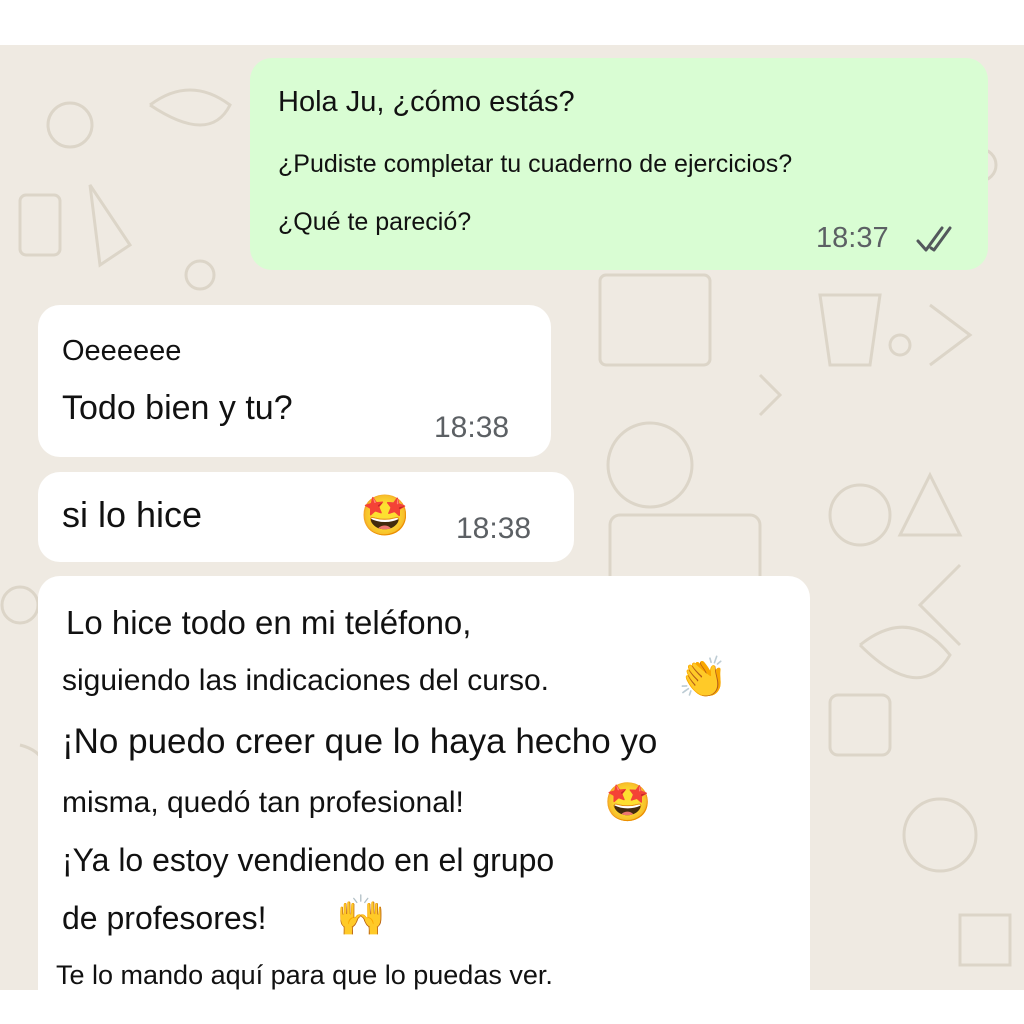 The image size is (1024, 1024). What do you see at coordinates (306, 517) in the screenshot?
I see `incoming-message-bubble: si lo hice 🤩 18:38` at bounding box center [306, 517].